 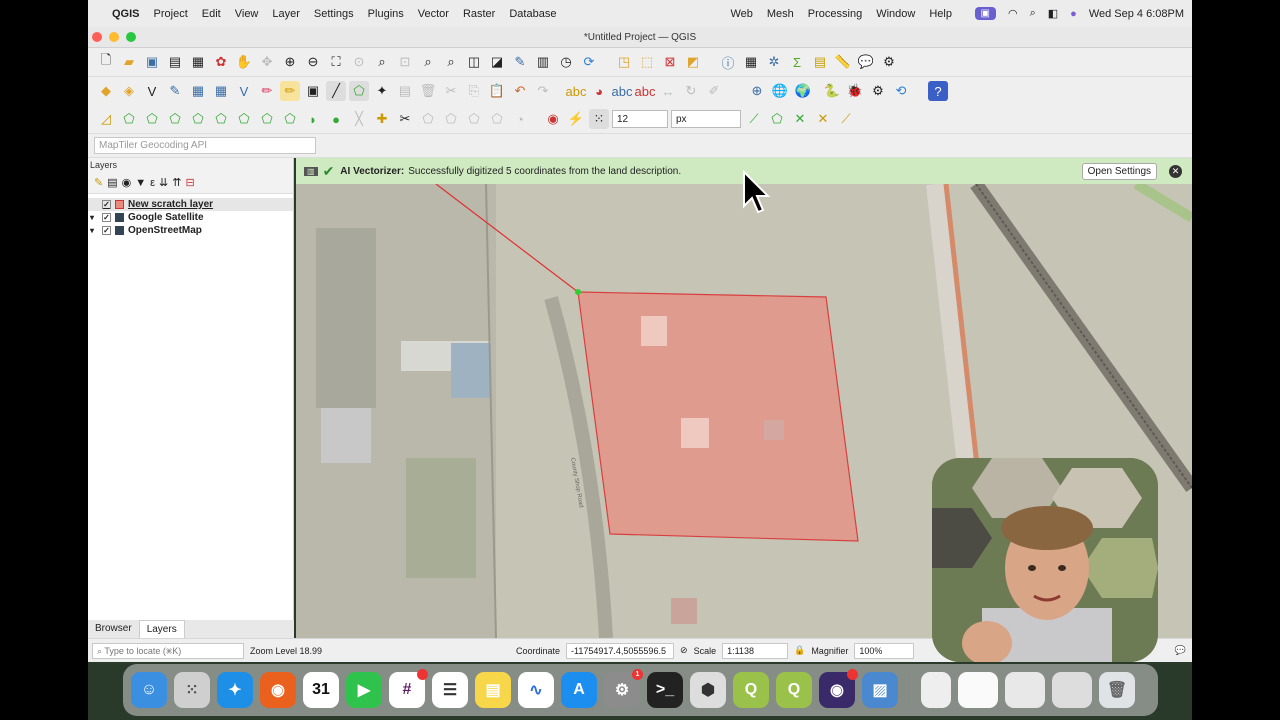 I want to click on plugin-reloader-icon: ⚙, so click(x=878, y=91).